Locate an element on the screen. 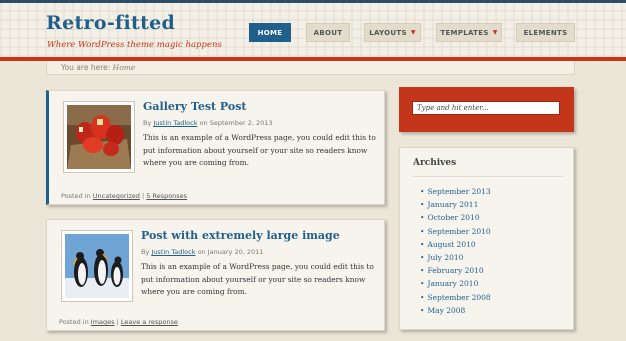 Image resolution: width=626 pixels, height=341 pixels. archive-link: September 2013 is located at coordinates (455, 191).